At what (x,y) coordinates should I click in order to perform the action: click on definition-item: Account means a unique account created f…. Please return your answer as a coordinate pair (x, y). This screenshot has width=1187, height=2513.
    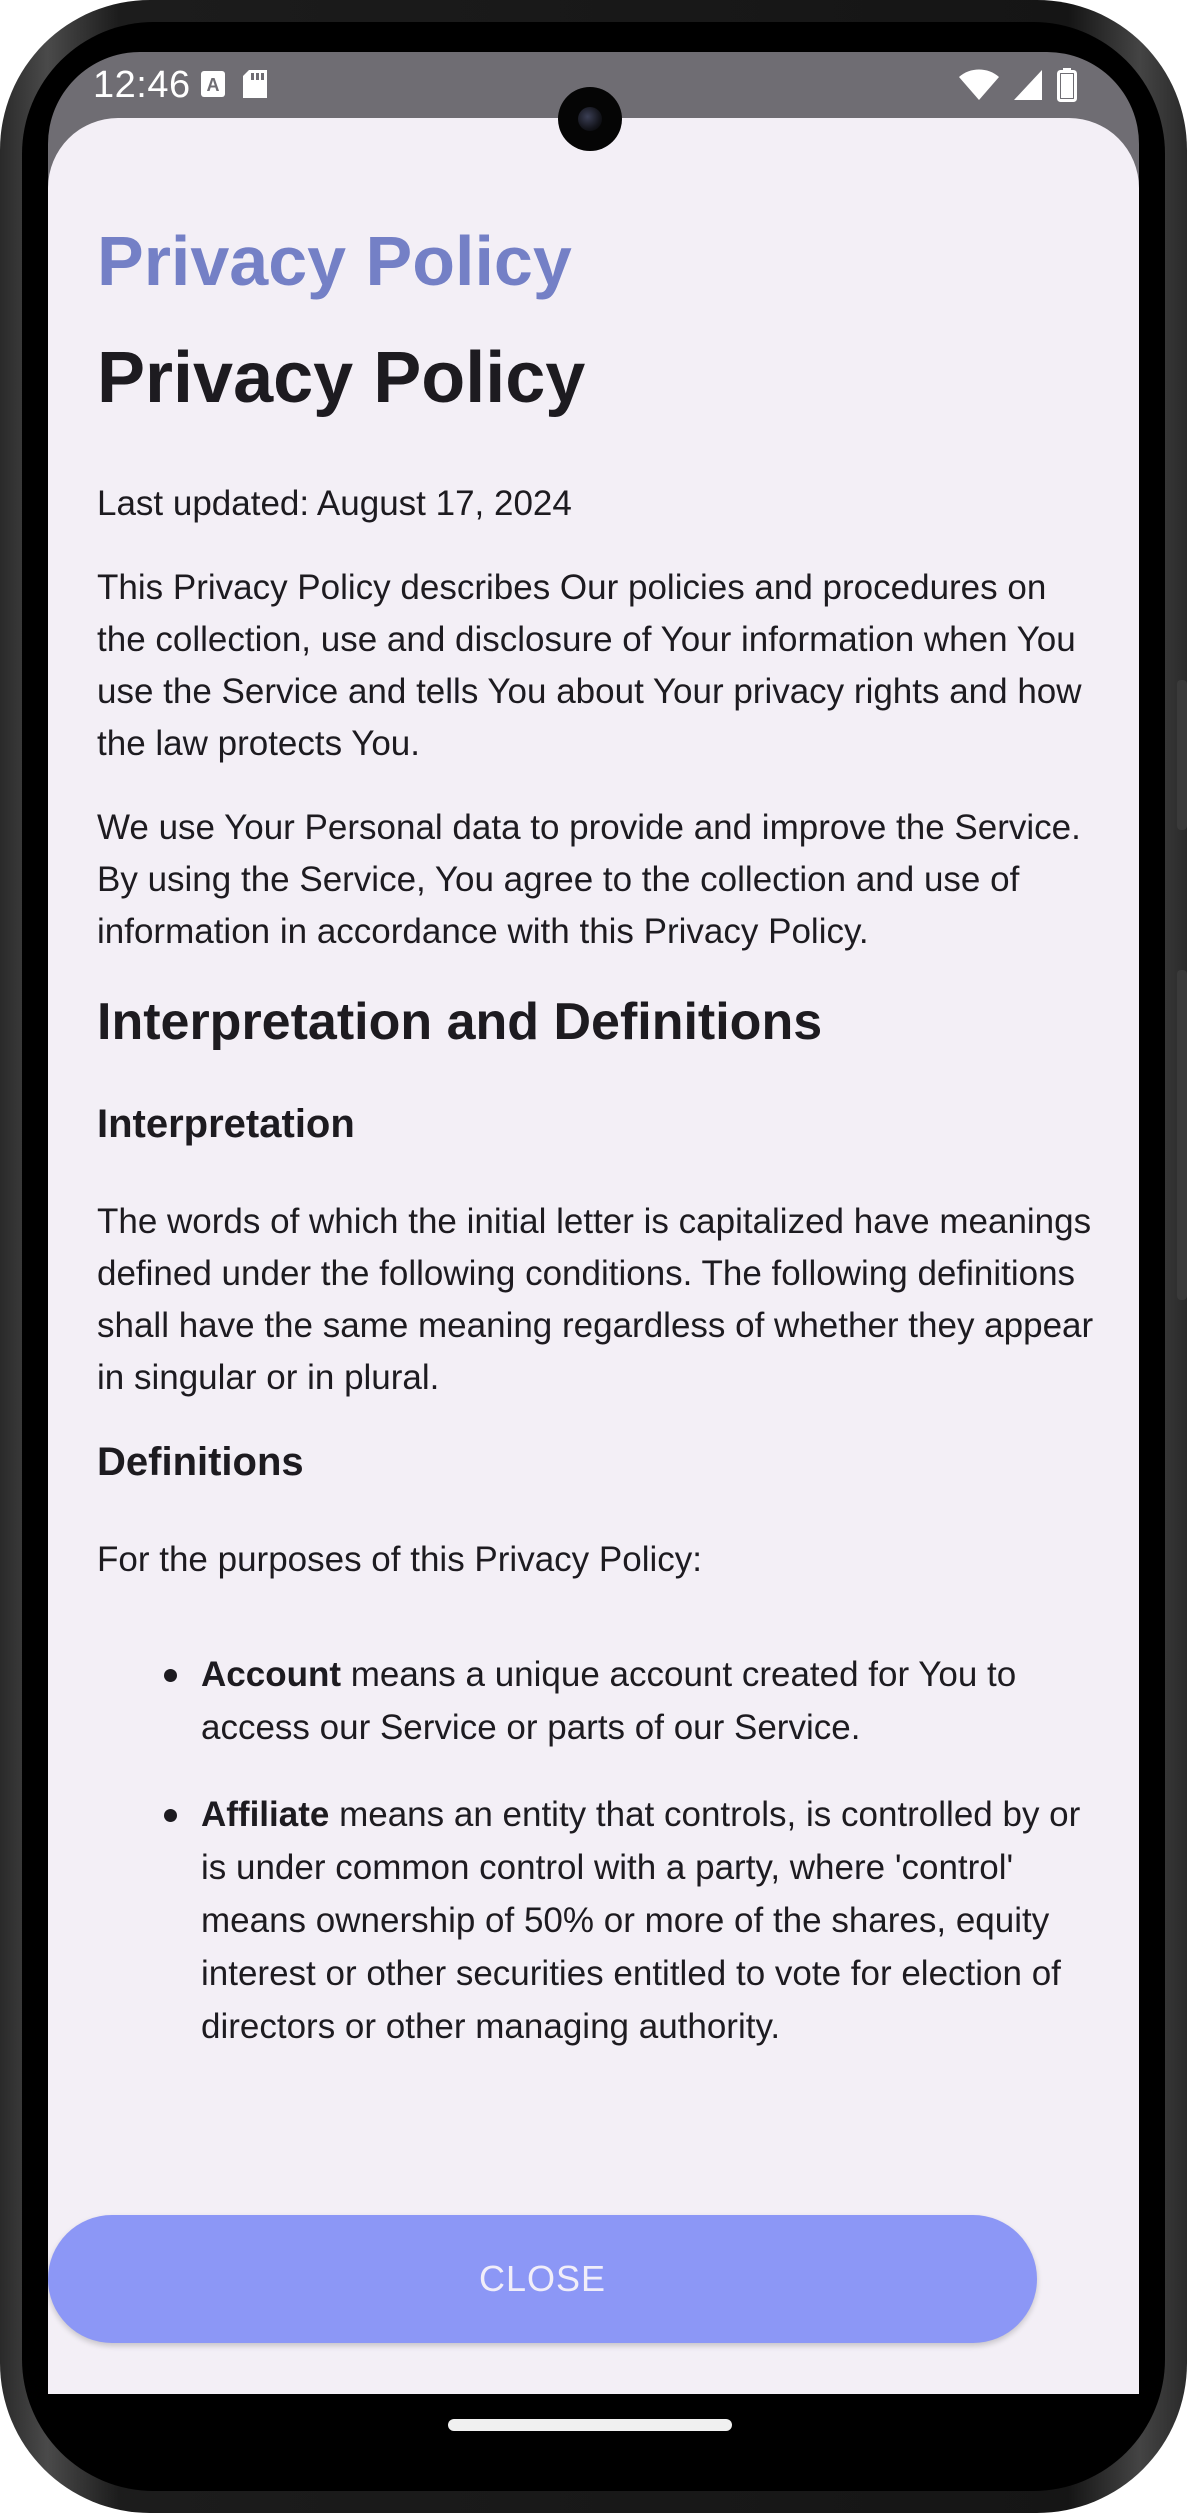
    Looking at the image, I should click on (630, 1701).